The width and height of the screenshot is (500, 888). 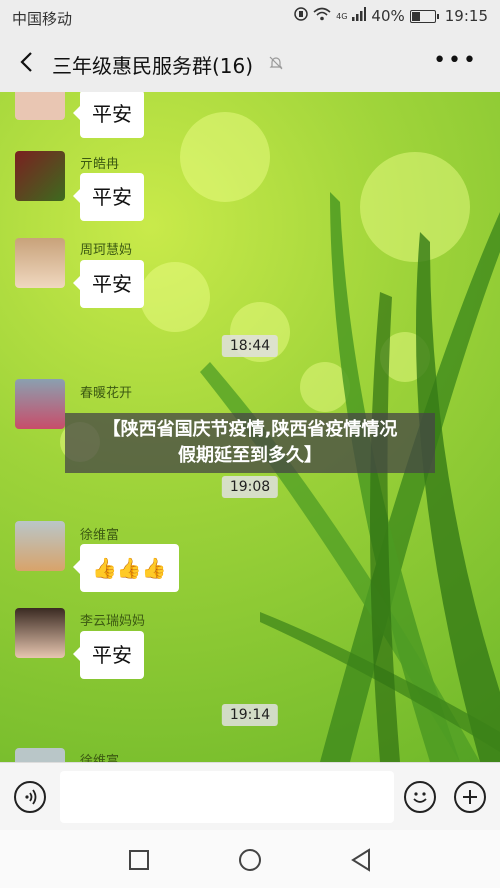 What do you see at coordinates (470, 797) in the screenshot?
I see `add-plus-icon` at bounding box center [470, 797].